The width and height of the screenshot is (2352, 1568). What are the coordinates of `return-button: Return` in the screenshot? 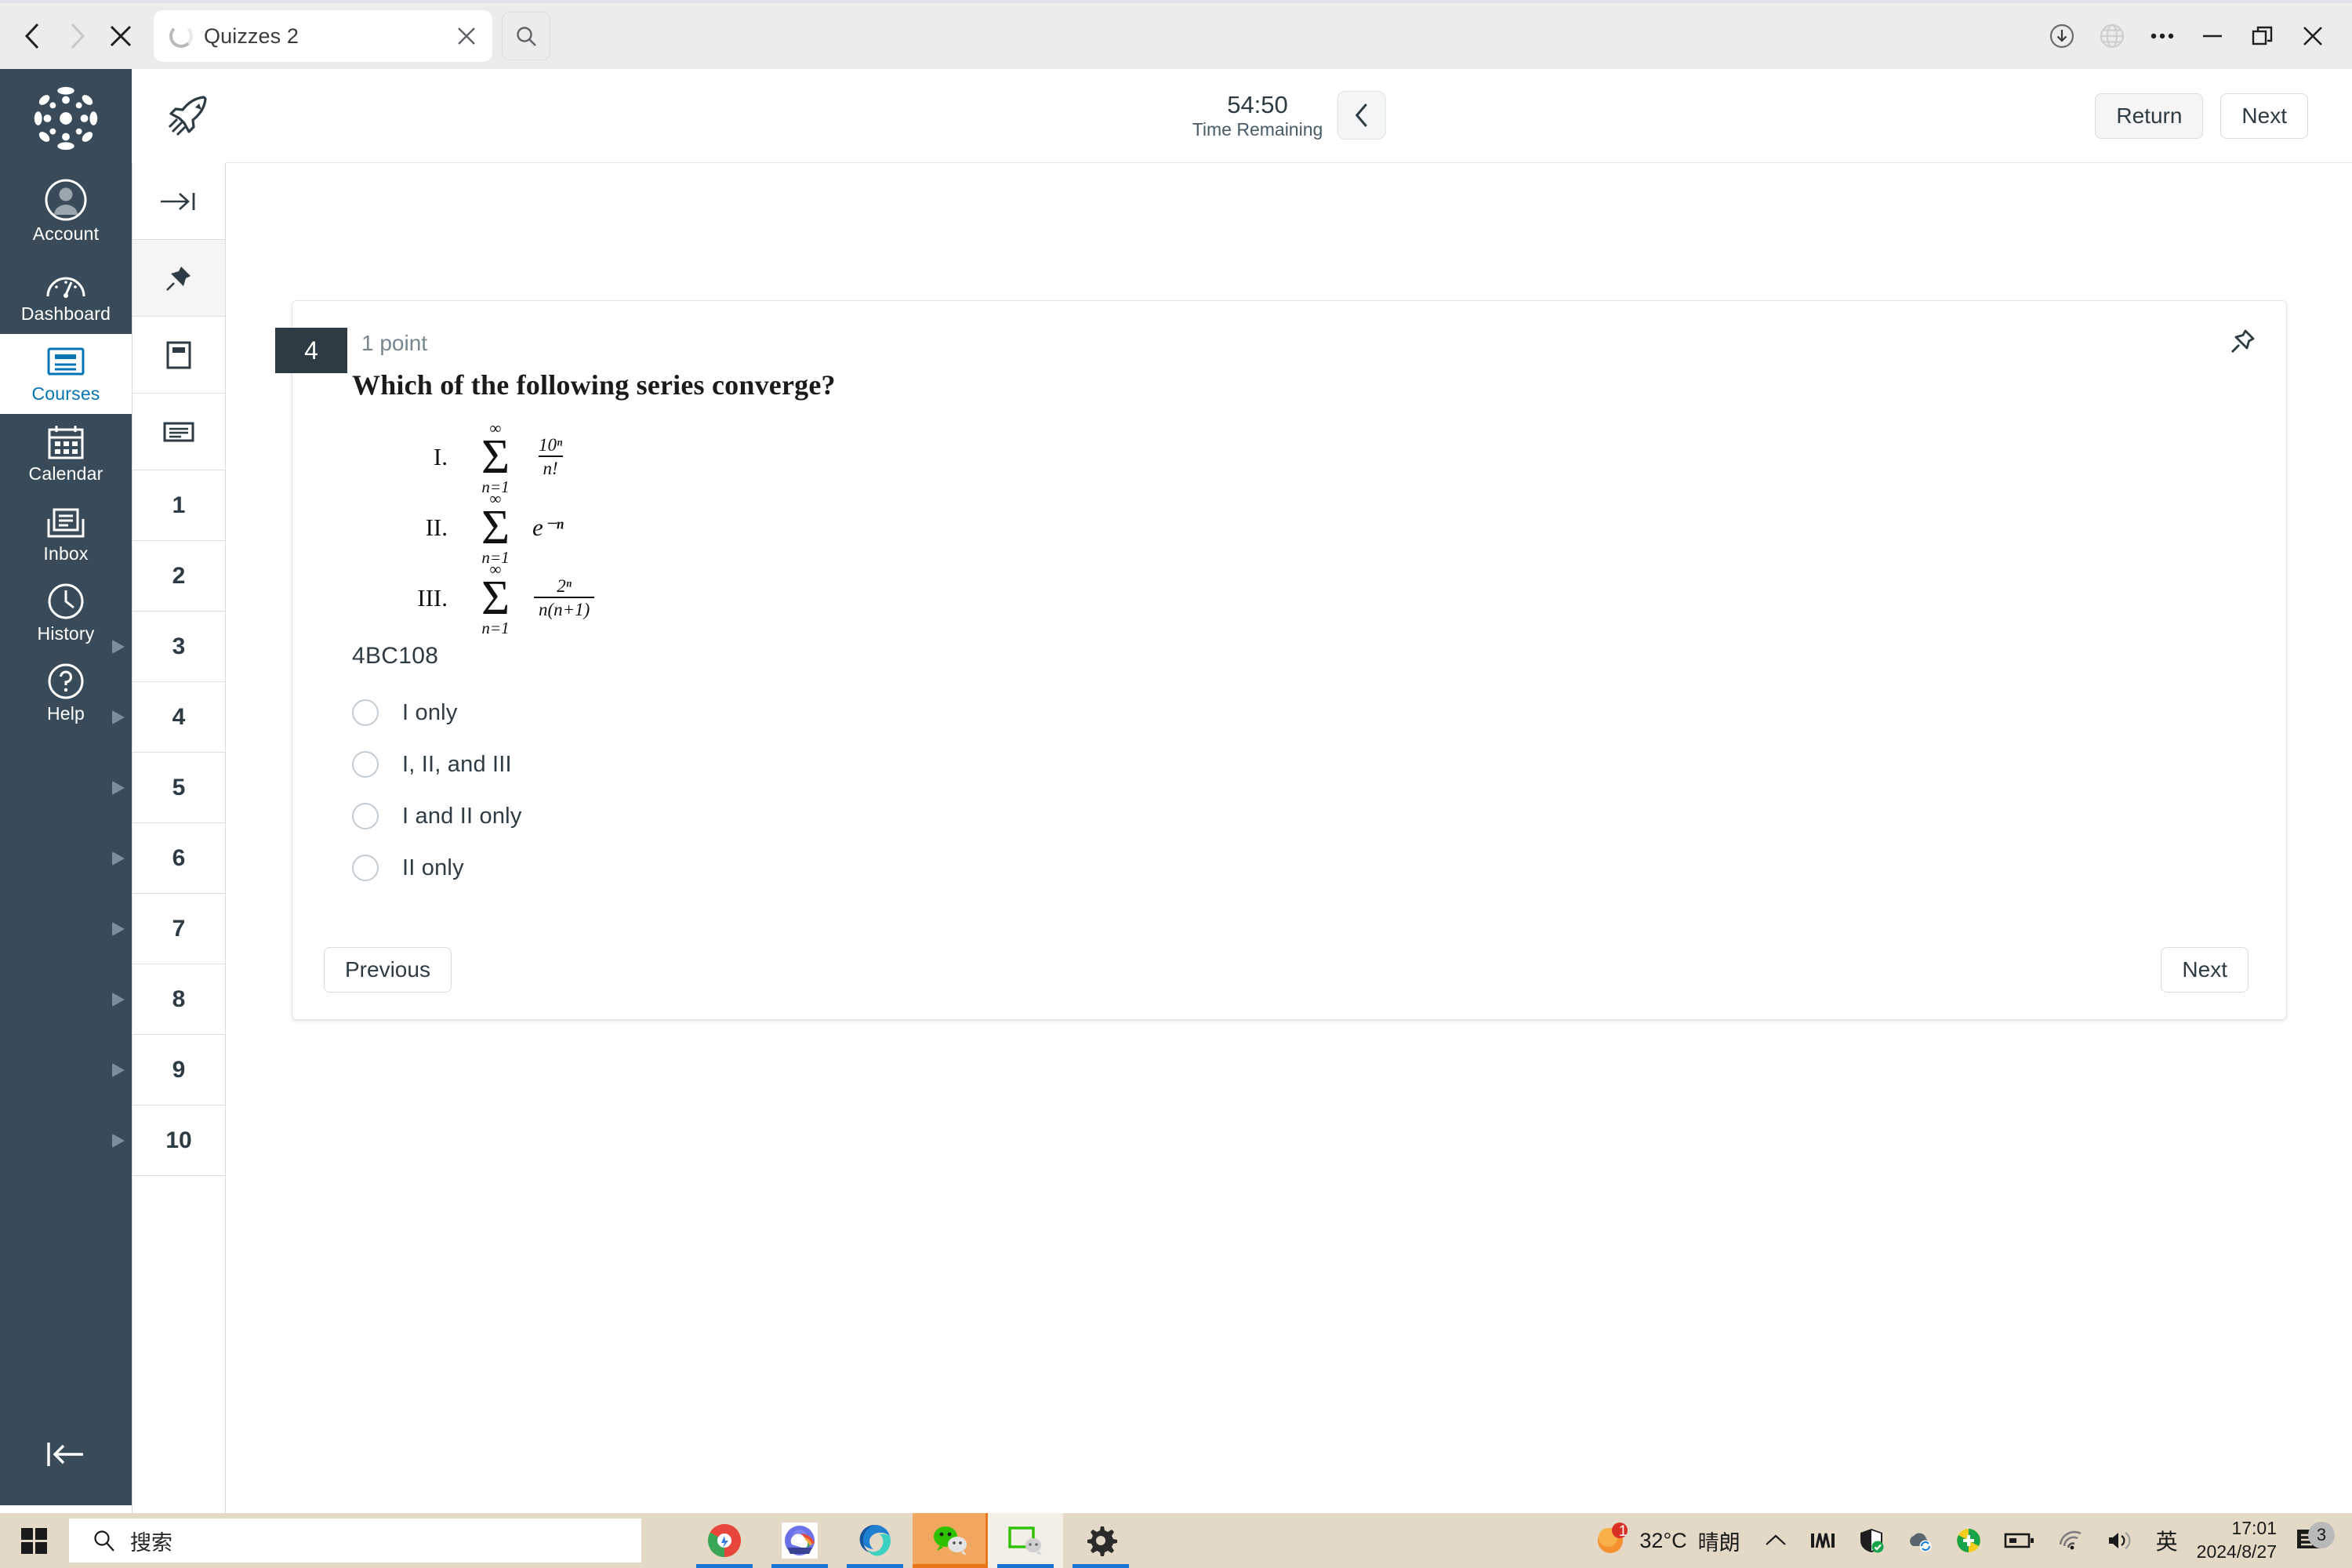 It's located at (2149, 116).